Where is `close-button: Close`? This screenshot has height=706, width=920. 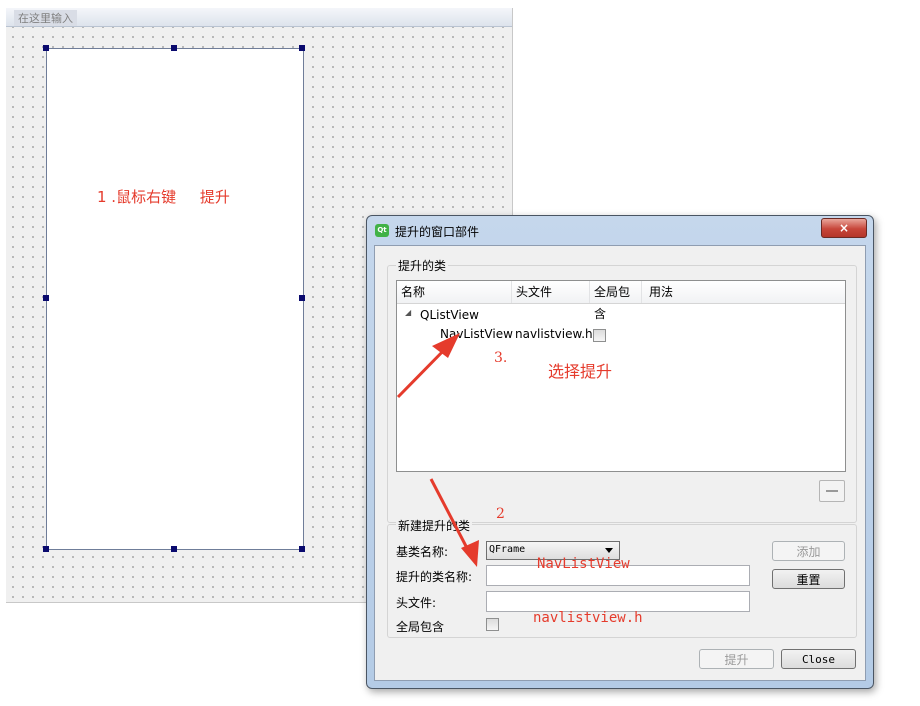 close-button: Close is located at coordinates (818, 659).